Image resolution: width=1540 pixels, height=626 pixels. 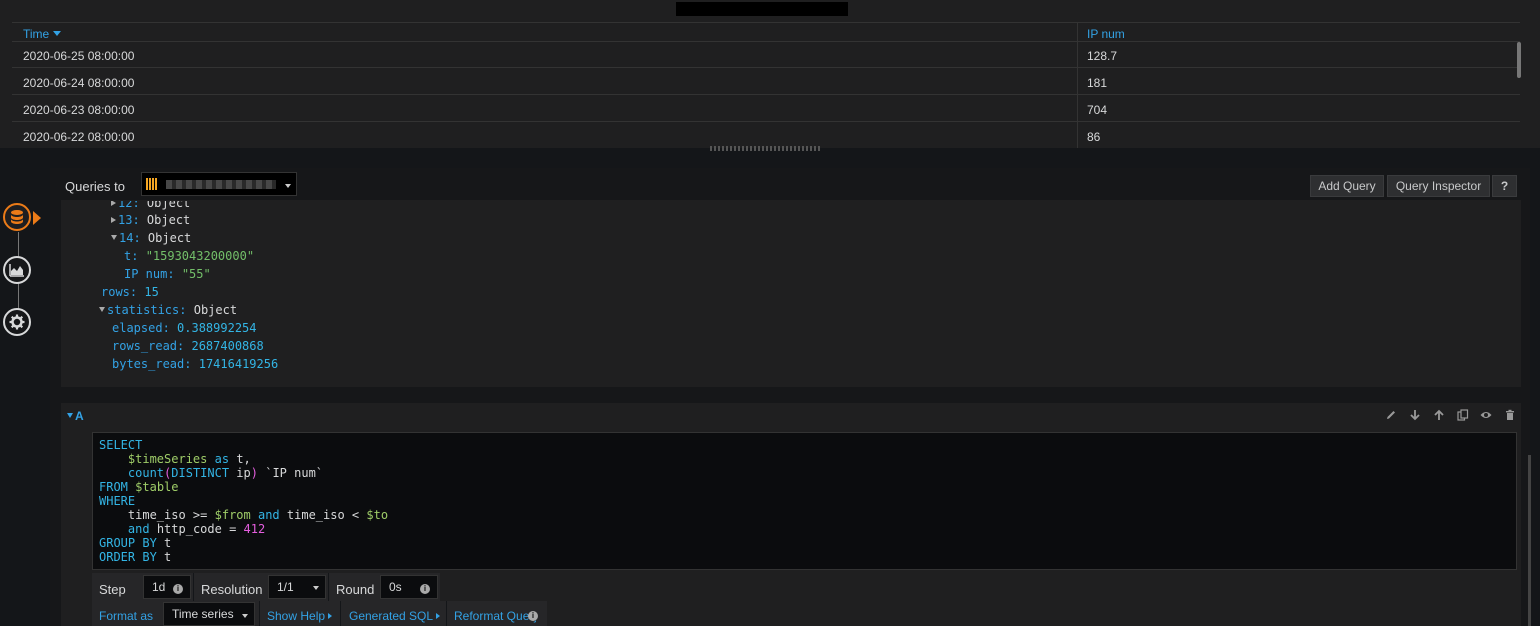 I want to click on json-leaf: bytes_read: 17416419256, so click(x=195, y=364).